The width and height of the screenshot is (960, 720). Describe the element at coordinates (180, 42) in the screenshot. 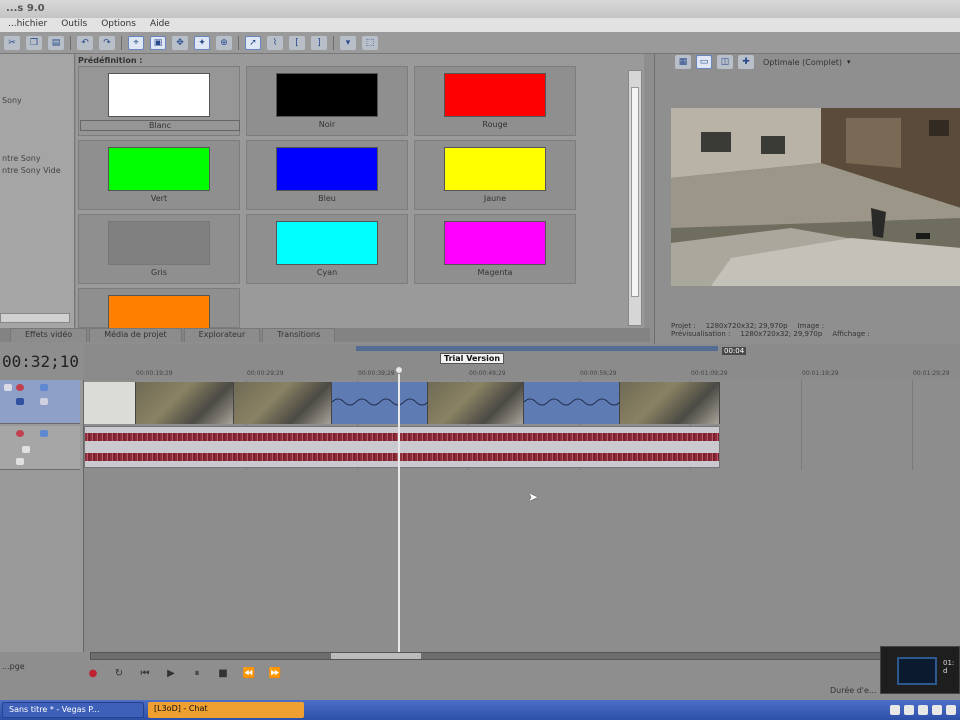

I see `edit-tool-icon: ✥` at that location.